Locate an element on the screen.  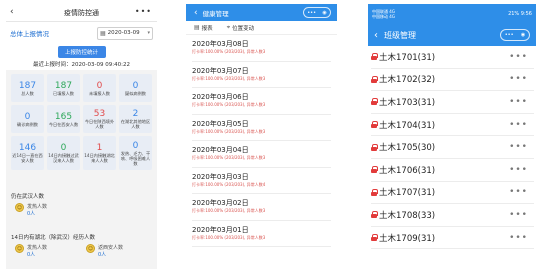
class-name: 土木1709(31) is located at coordinates (407, 238).